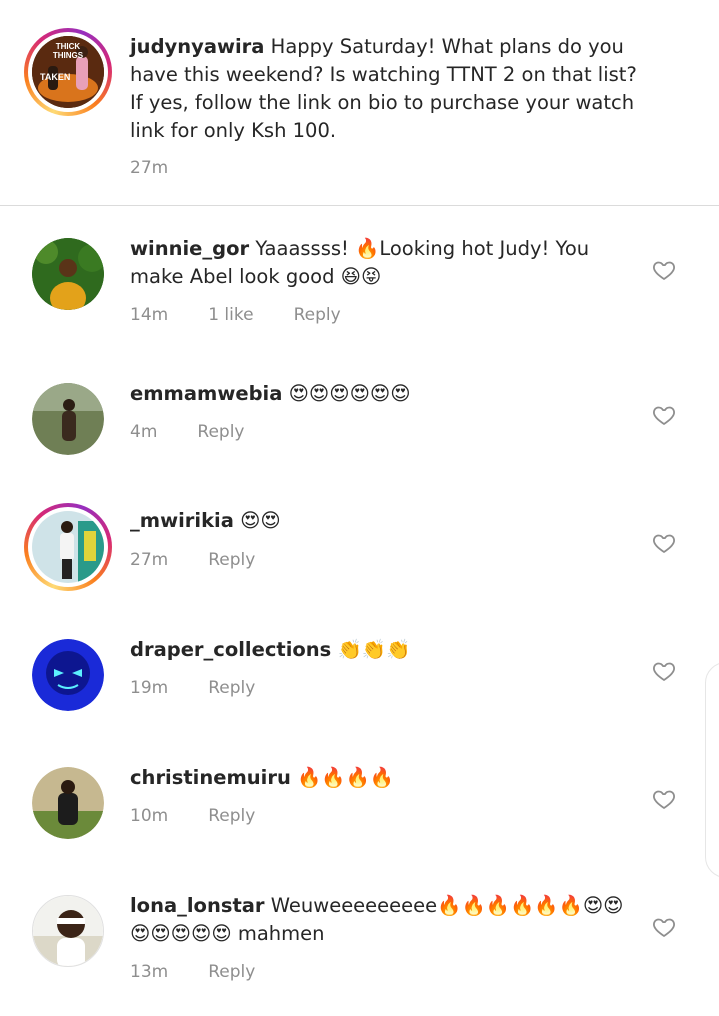  I want to click on poster-title: THICK THINGS, so click(68, 51).